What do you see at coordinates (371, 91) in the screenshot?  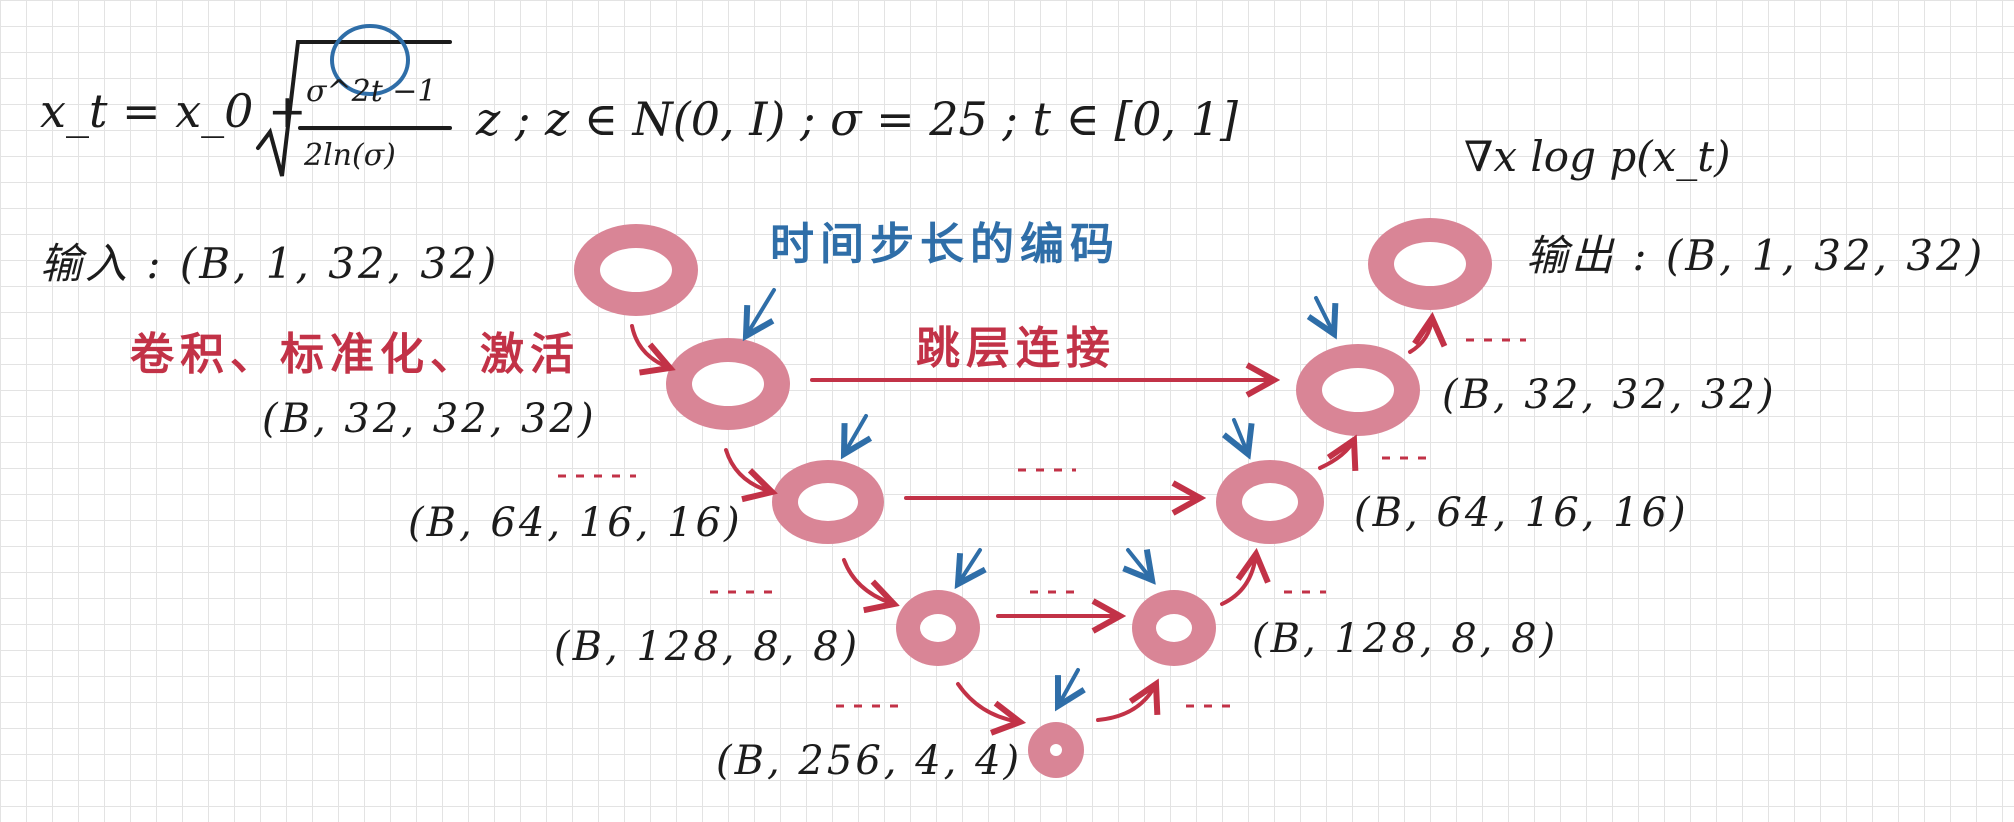 I see `formula-numerator: σ^2t −1` at bounding box center [371, 91].